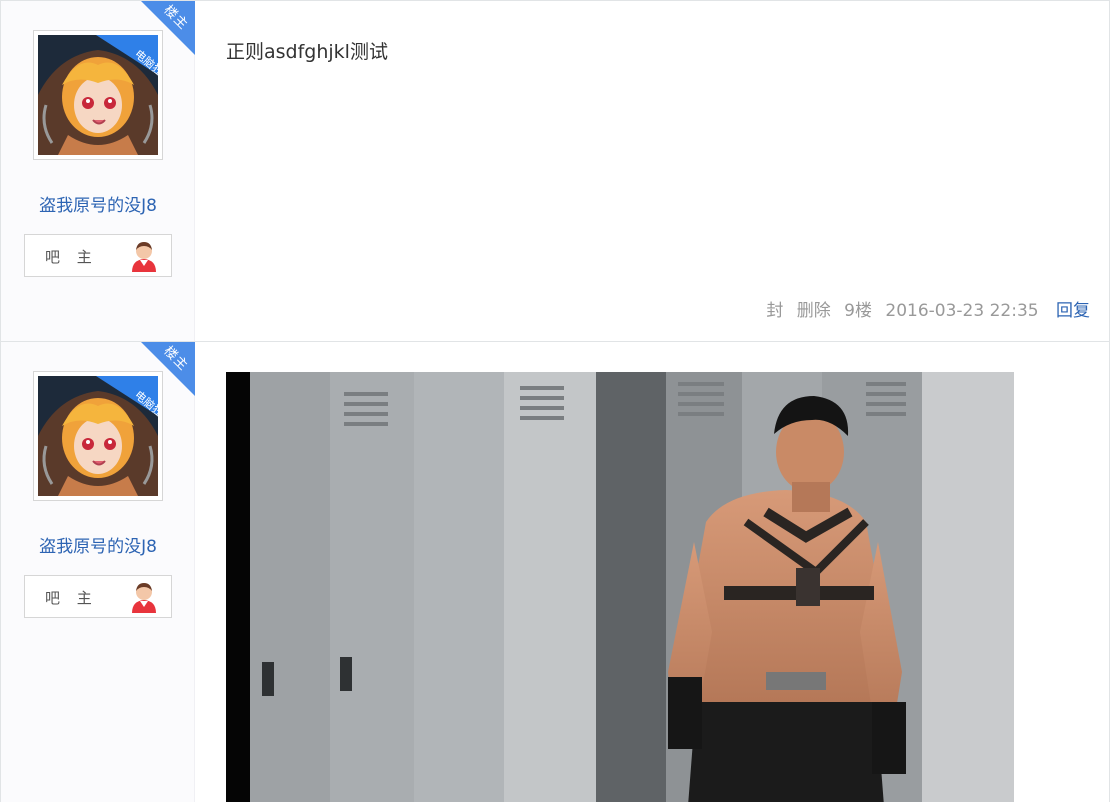  What do you see at coordinates (1073, 311) in the screenshot?
I see `reply-link: 回复` at bounding box center [1073, 311].